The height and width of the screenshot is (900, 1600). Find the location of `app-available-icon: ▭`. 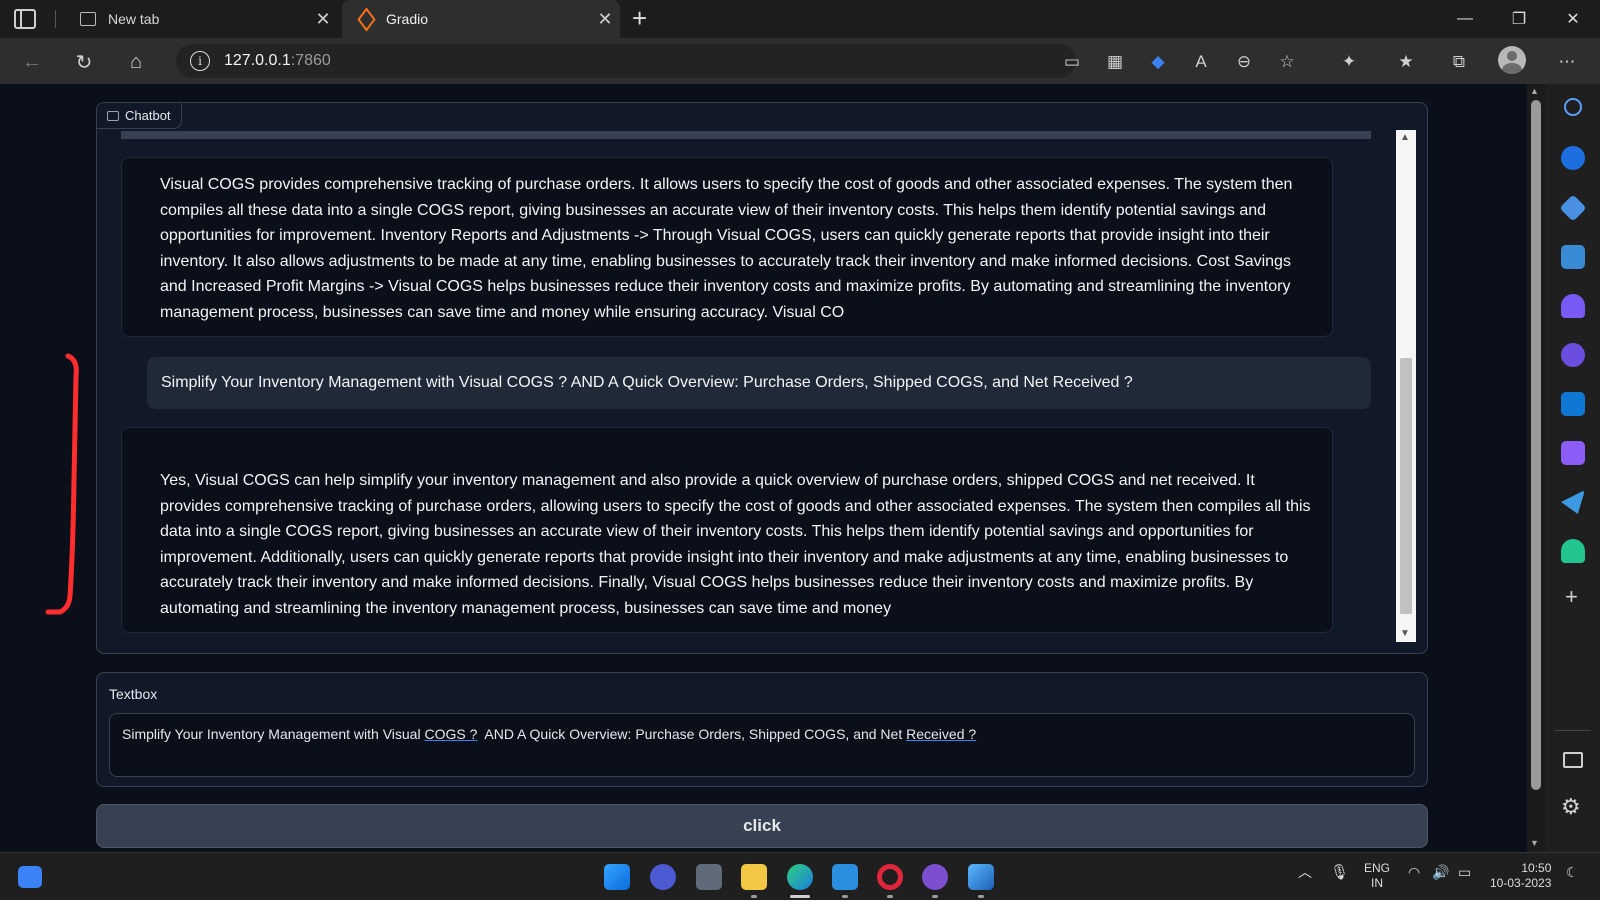

app-available-icon: ▭ is located at coordinates (1072, 62).